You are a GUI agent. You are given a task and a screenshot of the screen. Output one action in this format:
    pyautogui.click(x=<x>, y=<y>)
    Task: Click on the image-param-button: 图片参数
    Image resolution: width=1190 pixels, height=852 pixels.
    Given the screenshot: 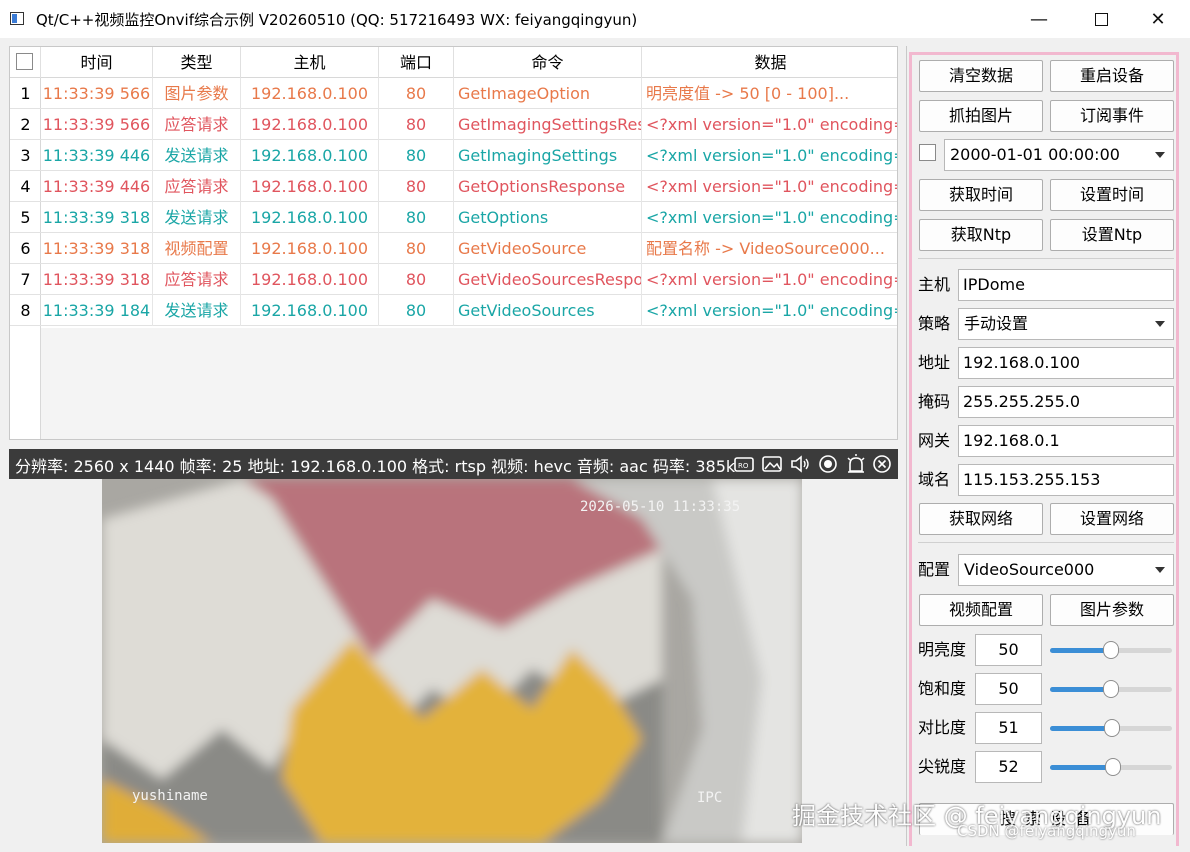 What is the action you would take?
    pyautogui.click(x=1112, y=610)
    